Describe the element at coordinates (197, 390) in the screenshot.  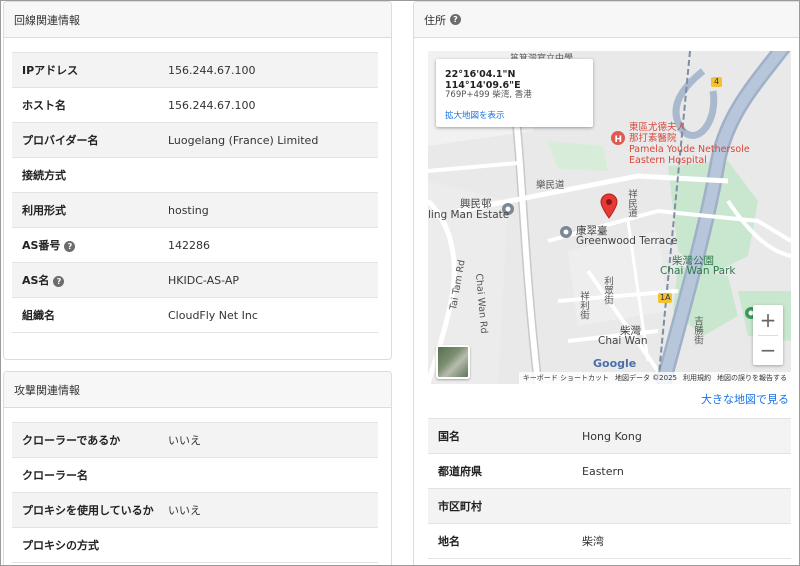
I see `attack-info-header: 攻撃関連情報` at that location.